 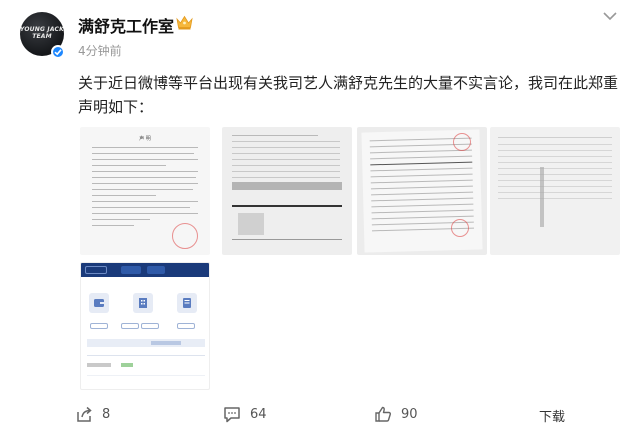 What do you see at coordinates (100, 50) in the screenshot?
I see `post-time: 4分钟前` at bounding box center [100, 50].